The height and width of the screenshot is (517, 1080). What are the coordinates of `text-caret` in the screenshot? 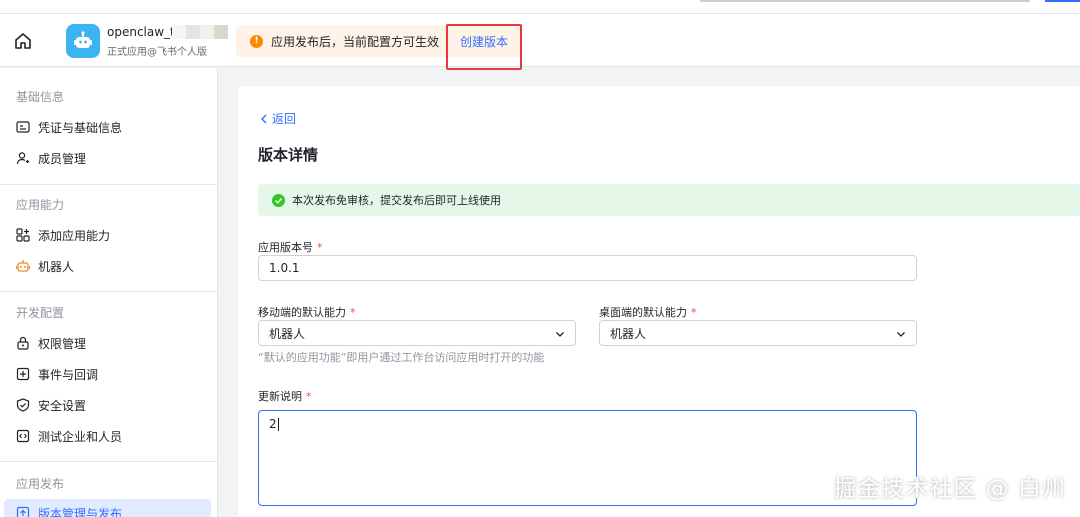 It's located at (278, 424).